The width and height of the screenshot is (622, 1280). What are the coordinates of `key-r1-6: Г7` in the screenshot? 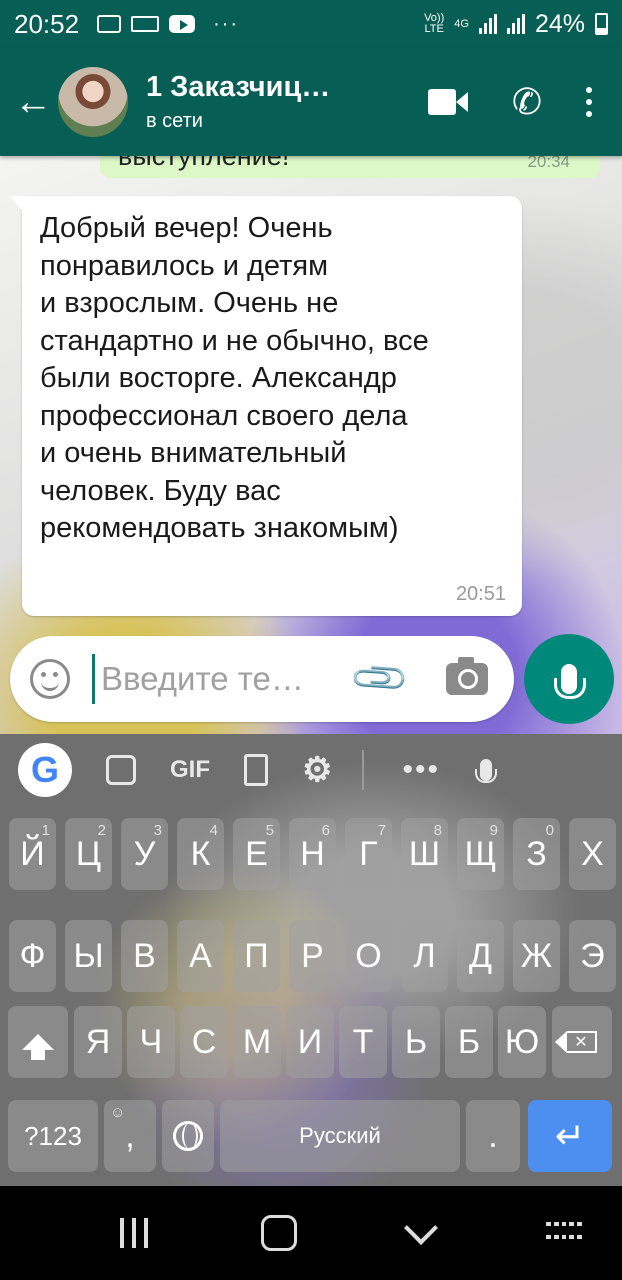 It's located at (368, 854).